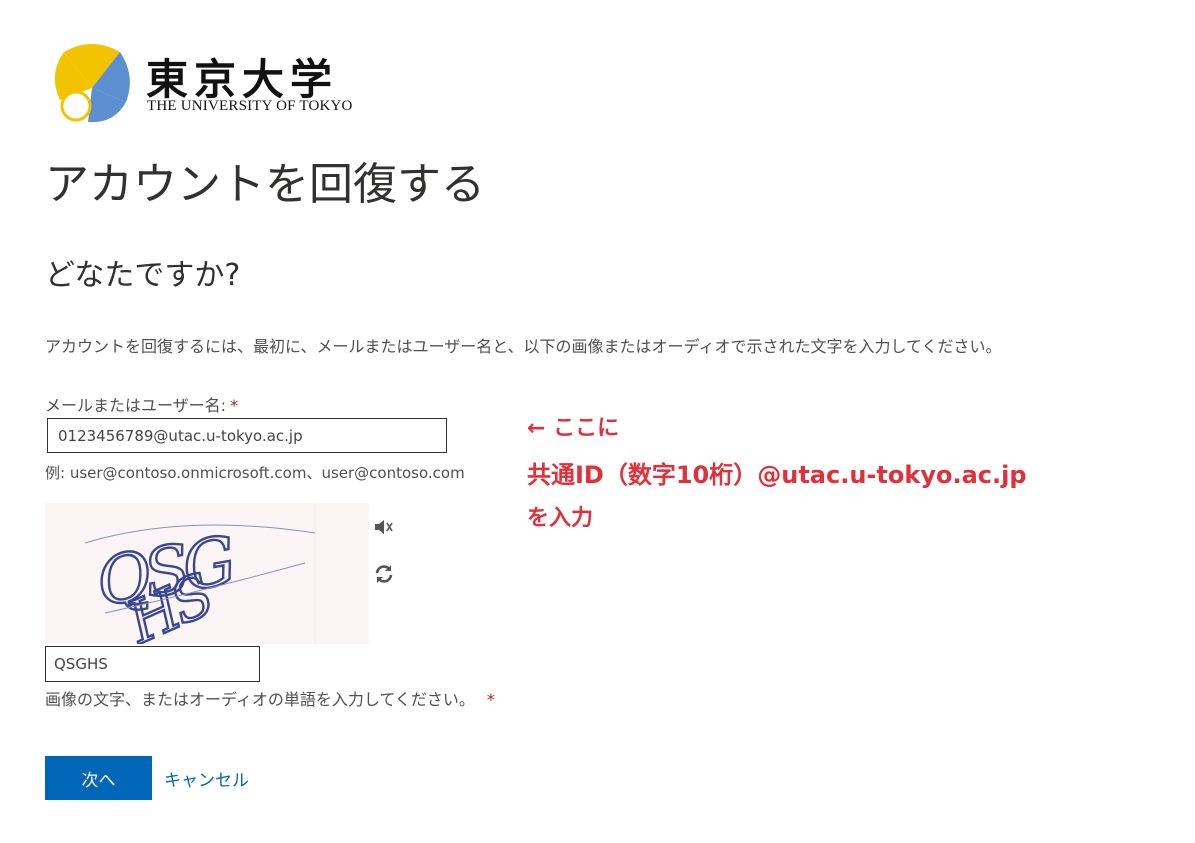 This screenshot has height=843, width=1195. I want to click on email-input, so click(247, 435).